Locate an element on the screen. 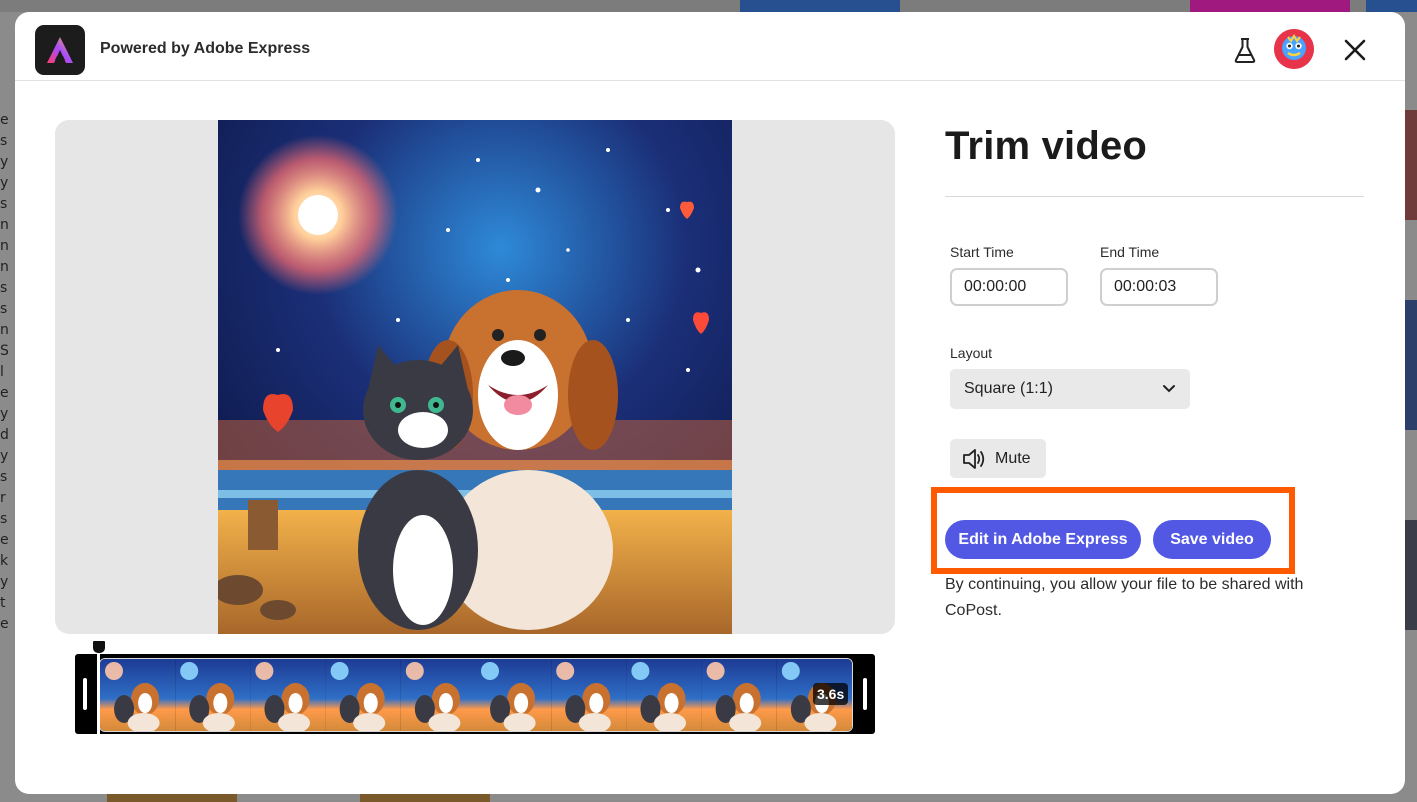  chevron-down-icon is located at coordinates (1169, 389).